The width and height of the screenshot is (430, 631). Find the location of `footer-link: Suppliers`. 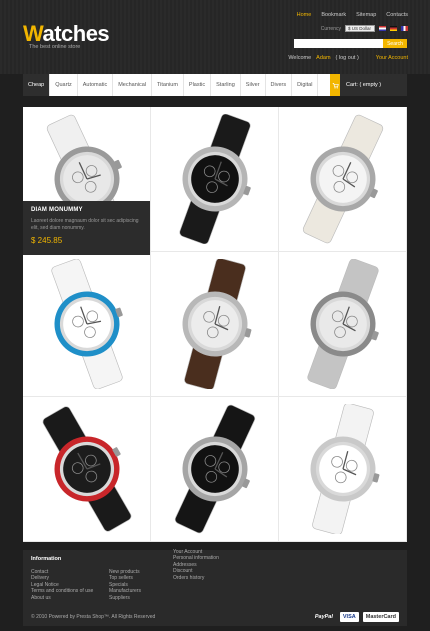

footer-link: Suppliers is located at coordinates (125, 598).